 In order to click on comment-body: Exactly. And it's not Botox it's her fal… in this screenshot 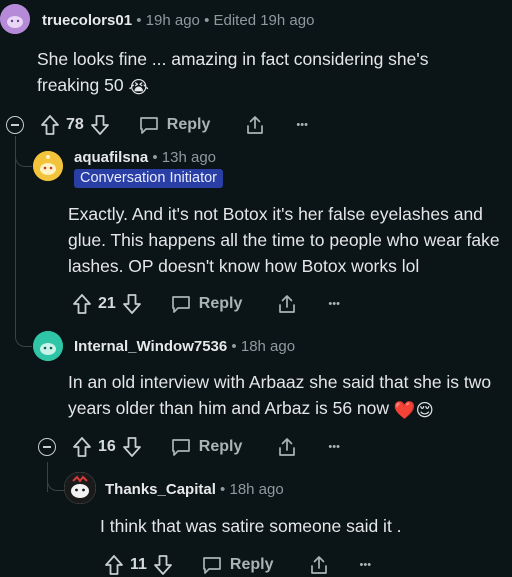, I will do `click(289, 240)`.